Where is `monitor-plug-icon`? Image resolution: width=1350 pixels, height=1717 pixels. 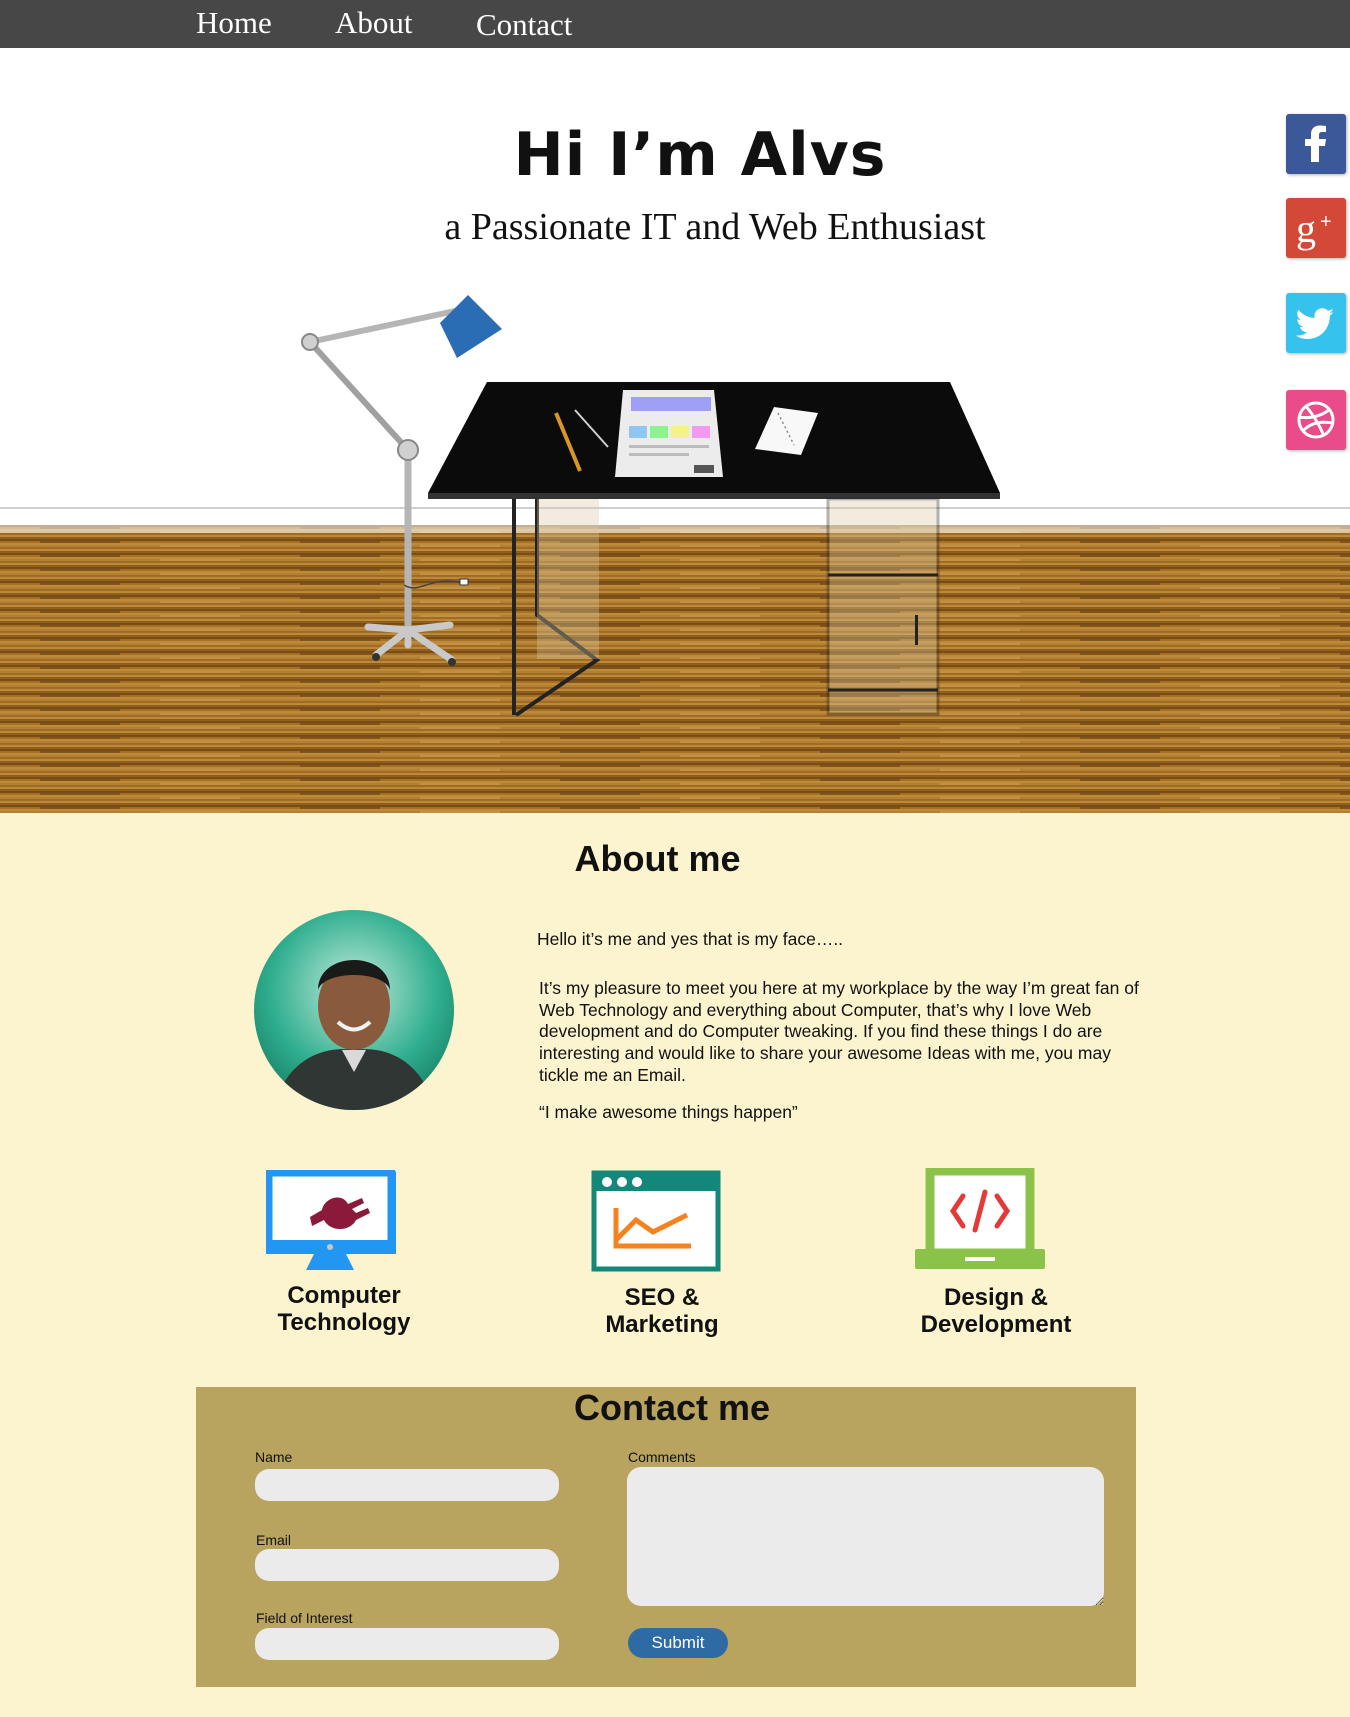 monitor-plug-icon is located at coordinates (331, 1220).